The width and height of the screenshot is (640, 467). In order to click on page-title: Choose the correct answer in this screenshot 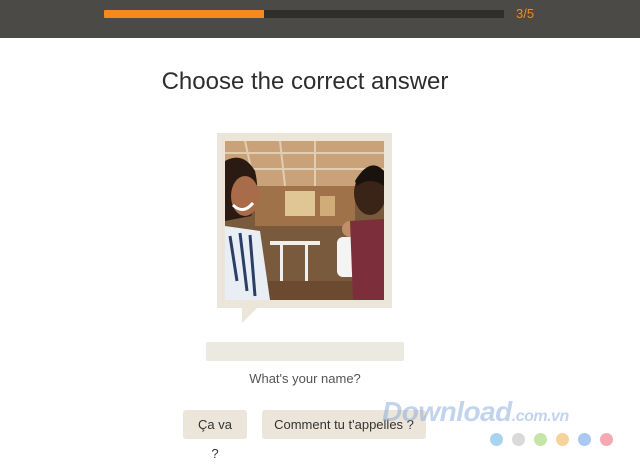, I will do `click(305, 81)`.